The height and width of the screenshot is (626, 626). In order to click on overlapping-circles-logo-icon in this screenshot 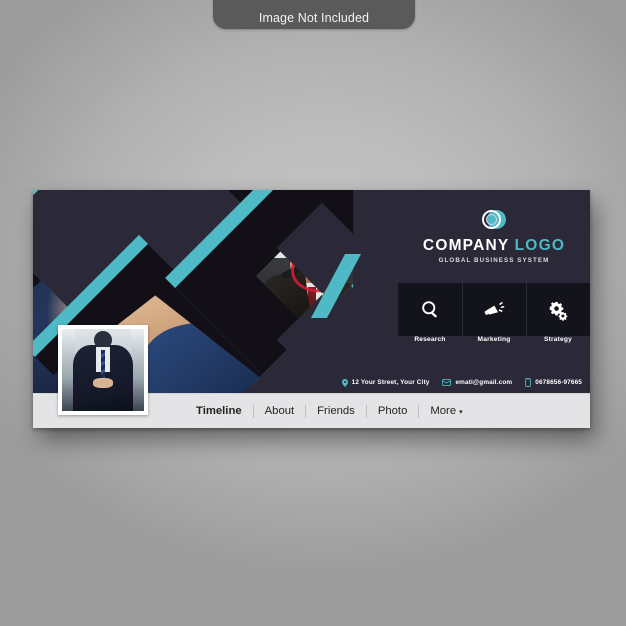, I will do `click(494, 221)`.